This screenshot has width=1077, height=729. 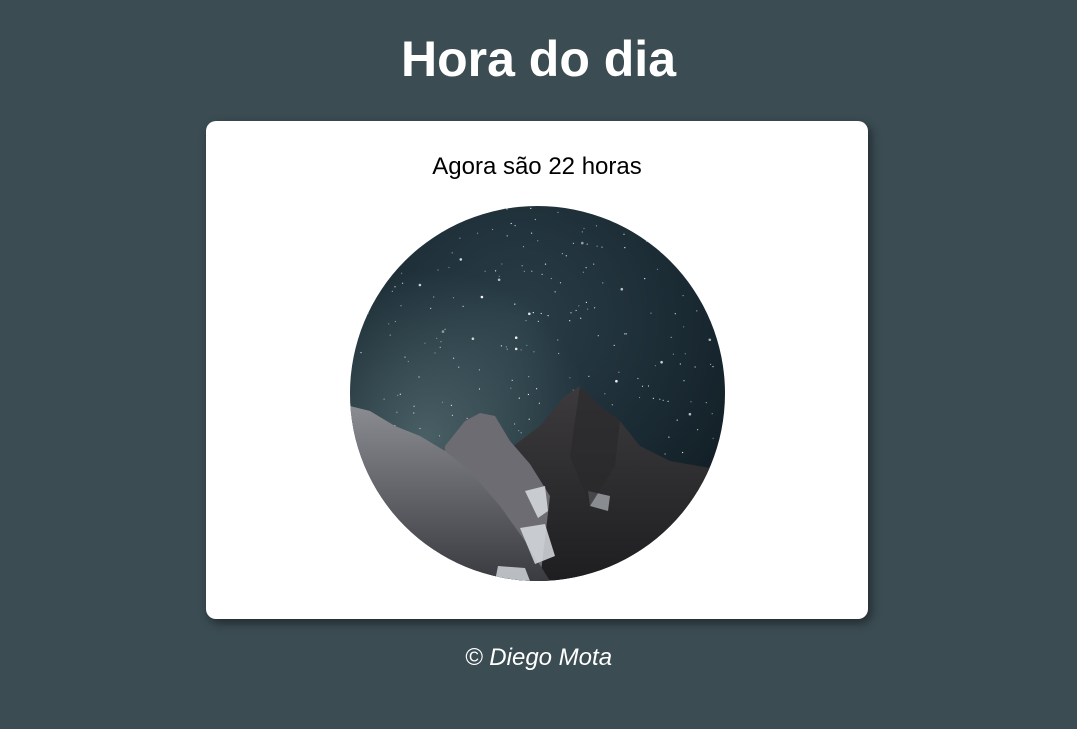 I want to click on hour-message: Agora são 22 horas, so click(x=537, y=166).